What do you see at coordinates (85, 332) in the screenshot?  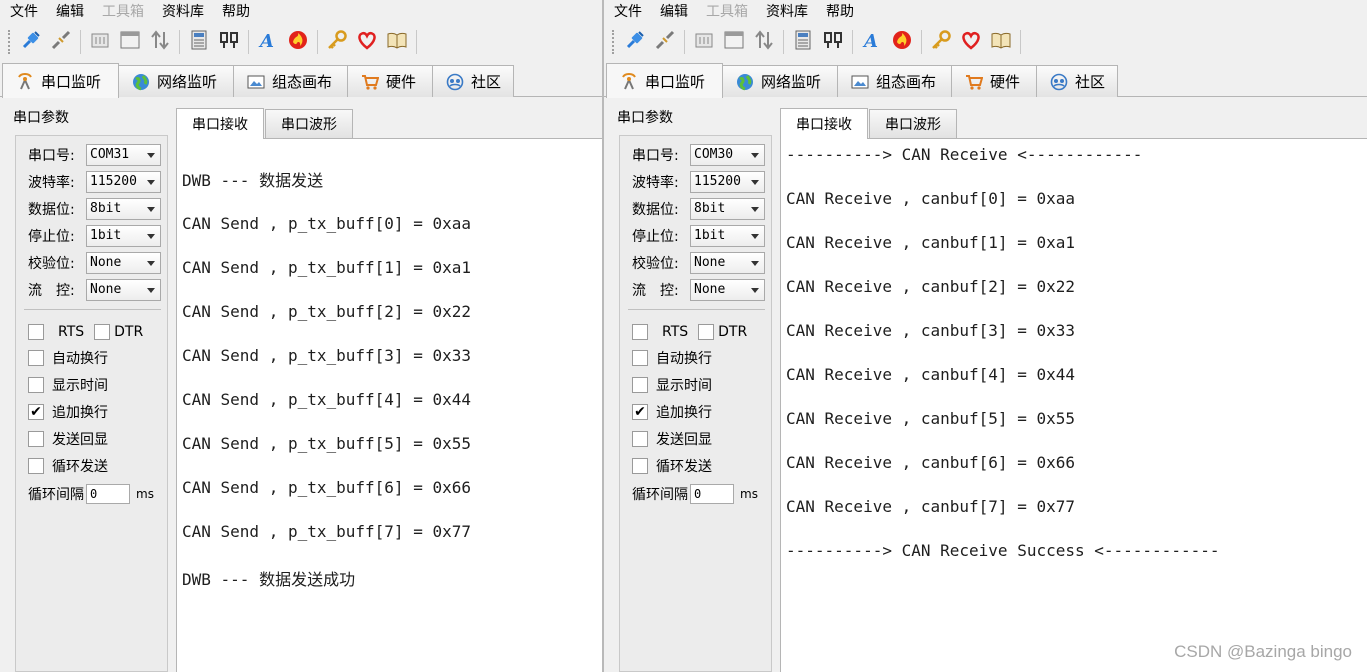 I see `rts-dtr-row: RTS DTR` at bounding box center [85, 332].